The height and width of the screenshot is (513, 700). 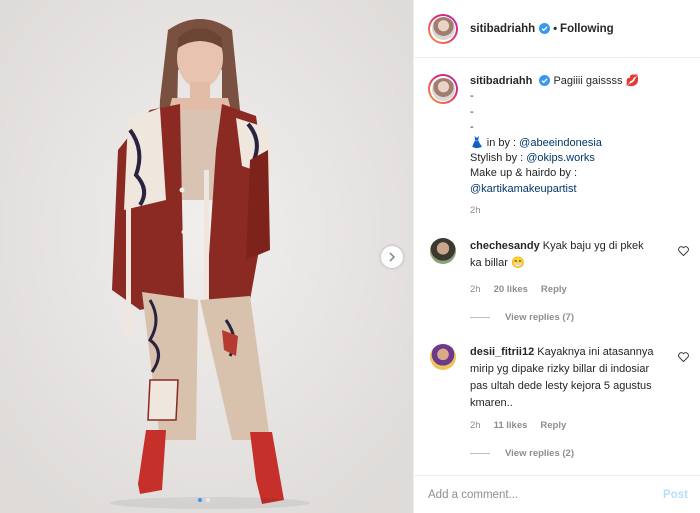 I want to click on mention-okips-works: @okips.works, so click(x=560, y=158).